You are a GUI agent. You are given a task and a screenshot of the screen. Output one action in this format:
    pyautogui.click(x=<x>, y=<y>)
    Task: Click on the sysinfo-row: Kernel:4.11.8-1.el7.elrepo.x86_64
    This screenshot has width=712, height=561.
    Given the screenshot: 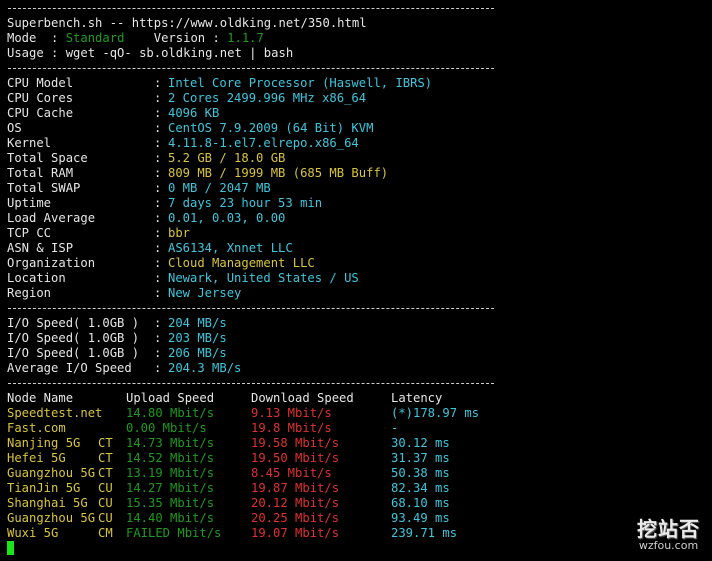 What is the action you would take?
    pyautogui.click(x=359, y=143)
    